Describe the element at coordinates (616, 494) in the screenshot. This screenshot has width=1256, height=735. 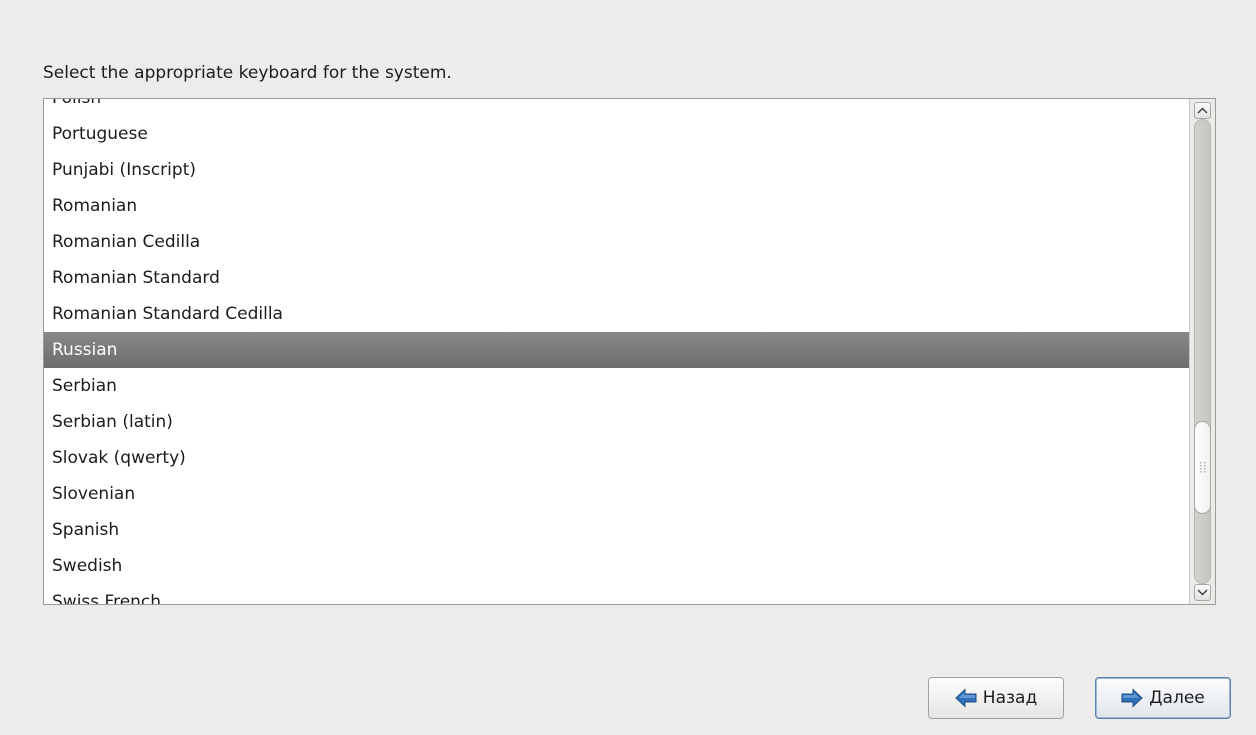
I see `list-item: Slovenian` at that location.